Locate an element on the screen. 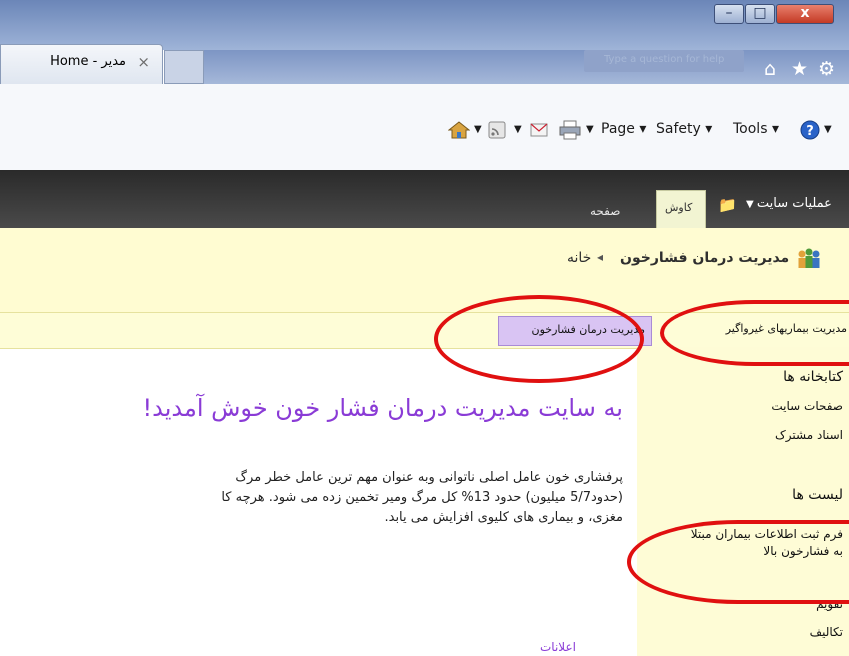  tab-browse: کاوش is located at coordinates (681, 209).